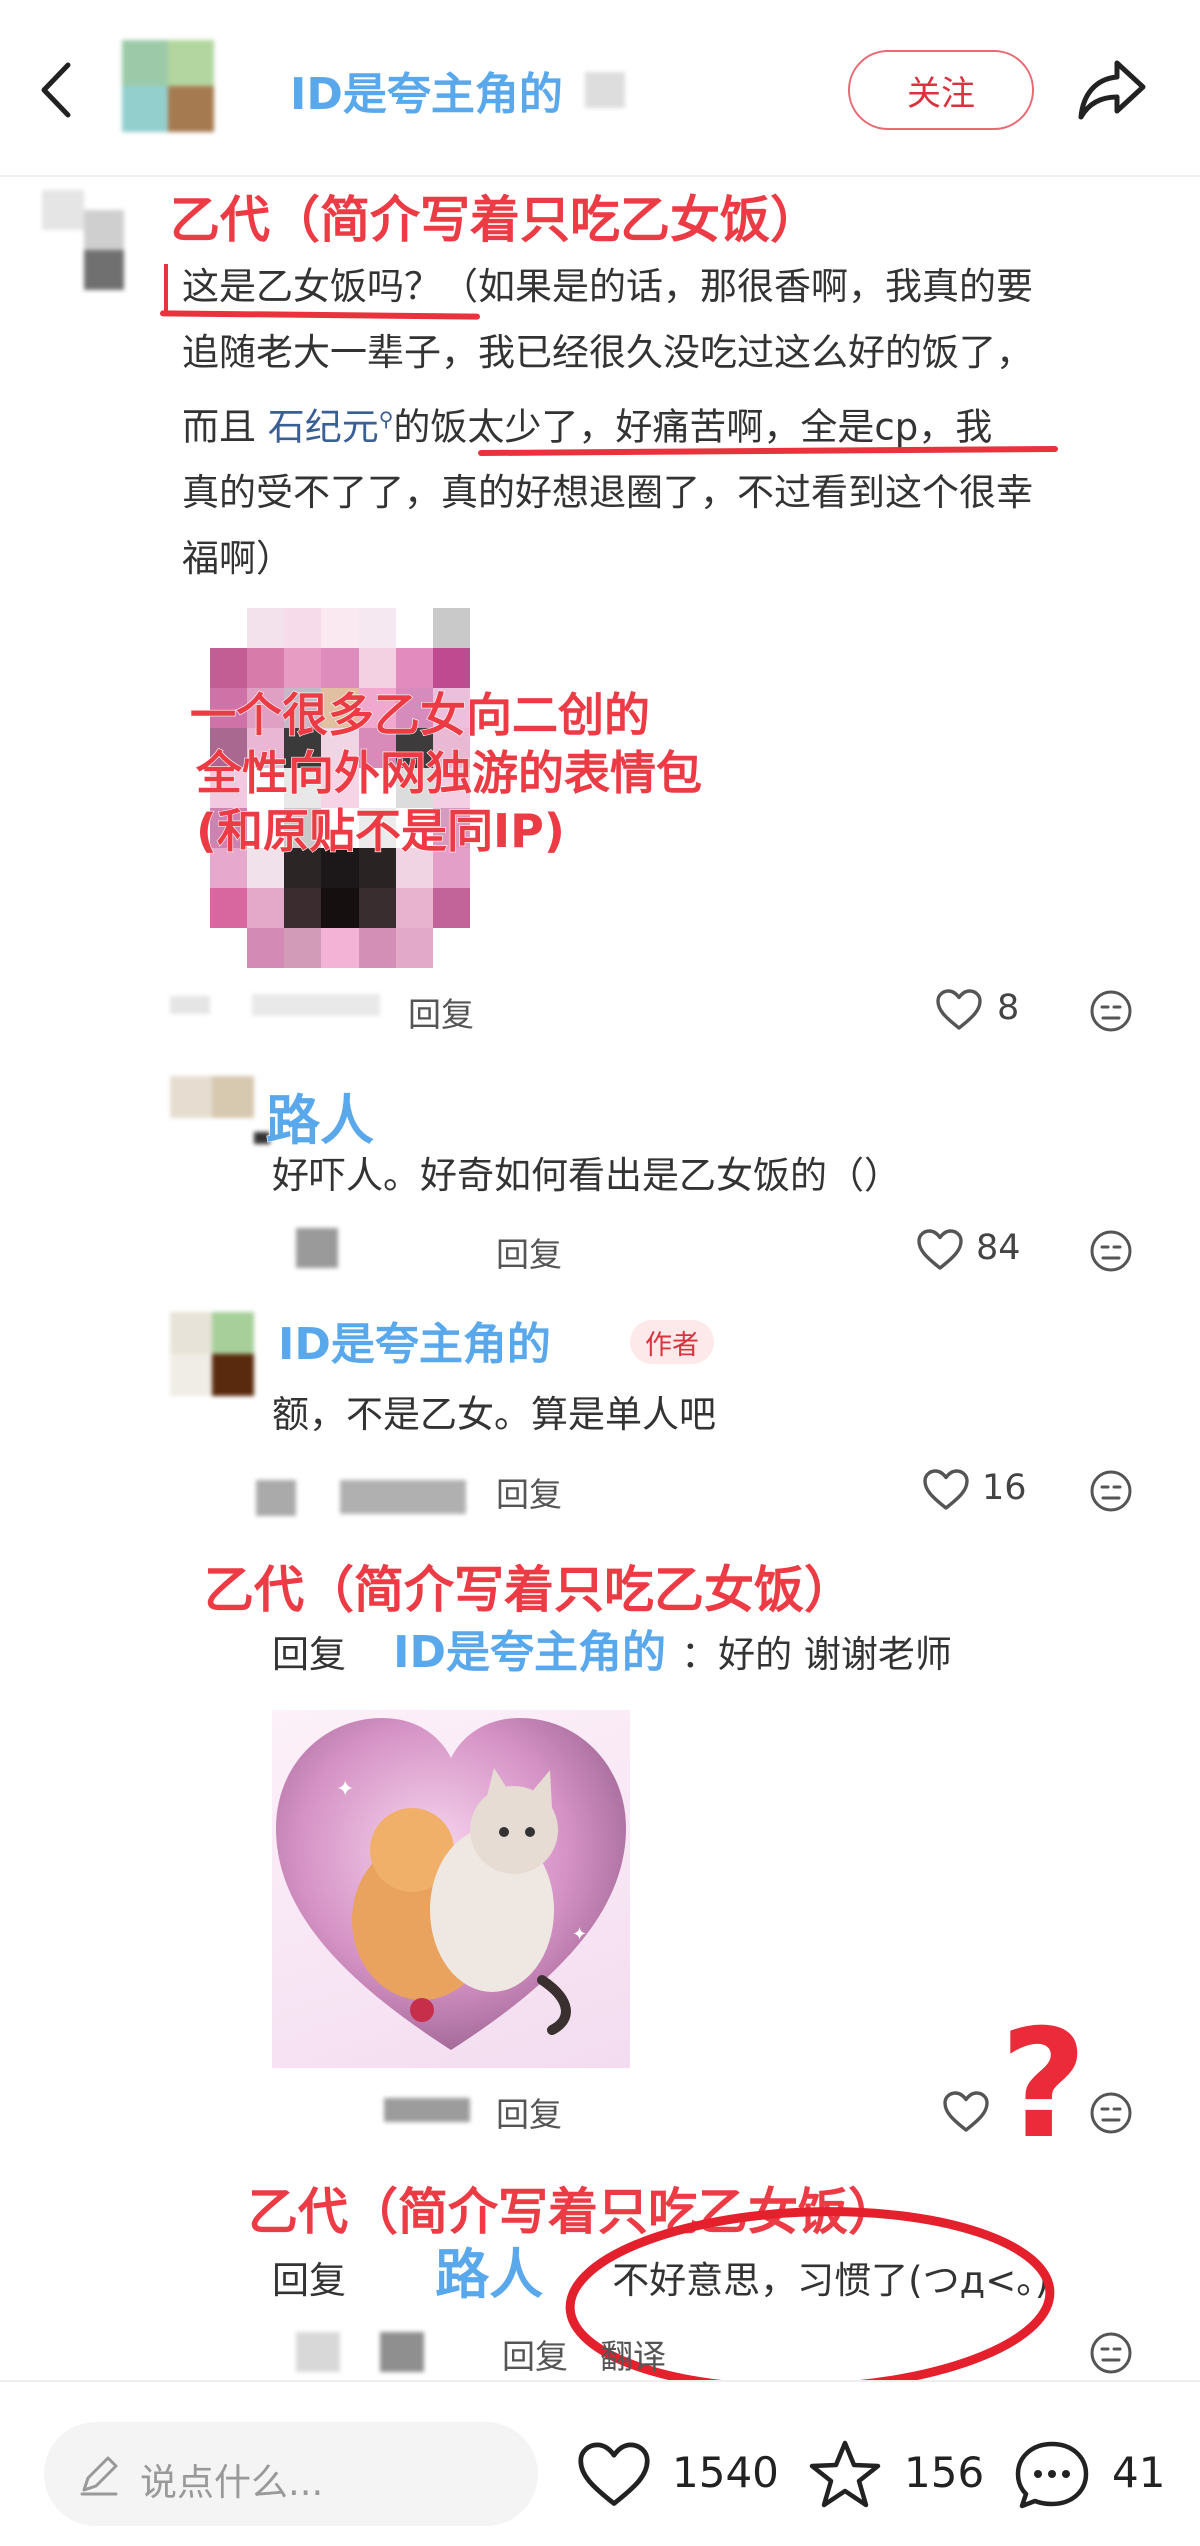 This screenshot has height=2546, width=1200. I want to click on image-annotation-line: (和原贴不是同IP), so click(380, 830).